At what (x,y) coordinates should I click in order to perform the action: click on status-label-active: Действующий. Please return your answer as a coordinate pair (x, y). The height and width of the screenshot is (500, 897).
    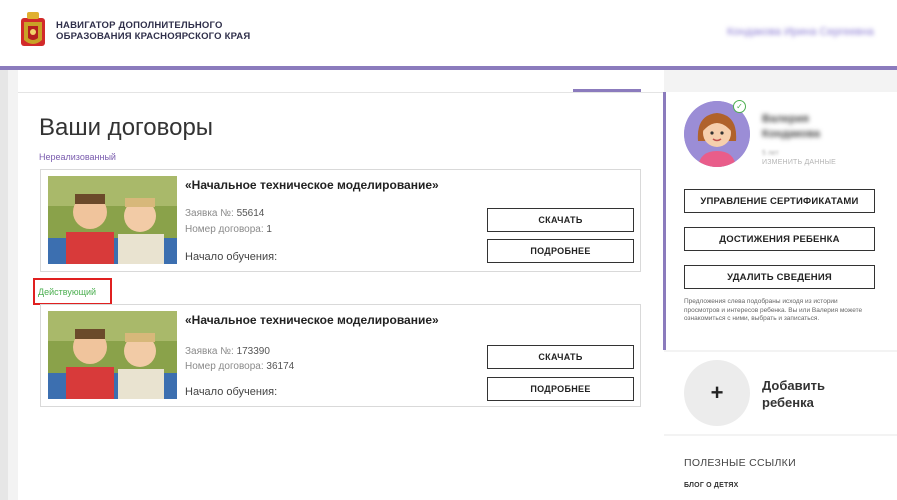
    Looking at the image, I should click on (67, 292).